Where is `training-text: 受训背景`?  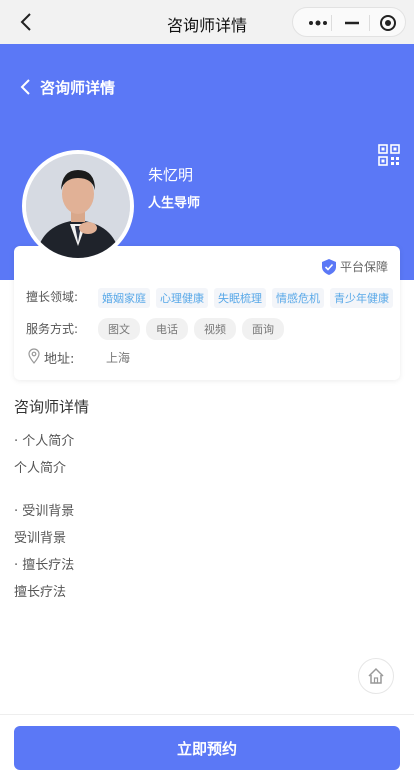 training-text: 受训背景 is located at coordinates (40, 538).